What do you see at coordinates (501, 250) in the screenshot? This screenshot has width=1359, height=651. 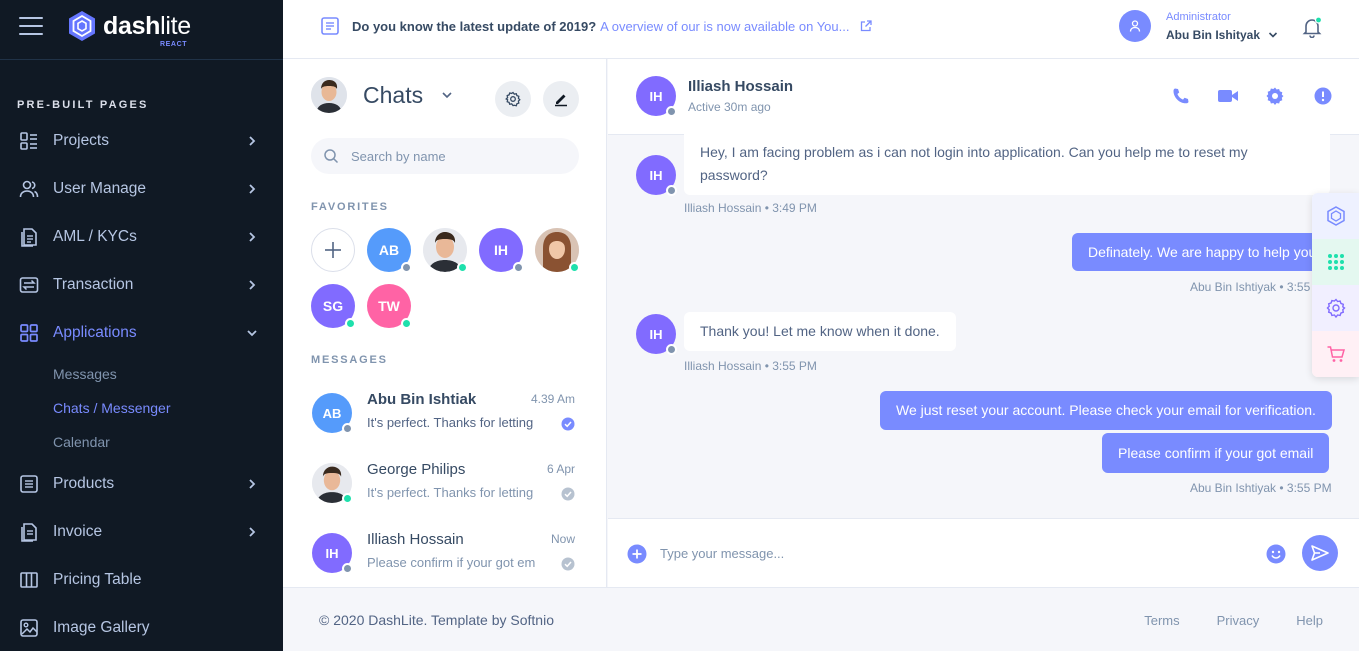 I see `favorite-avatar: IH` at bounding box center [501, 250].